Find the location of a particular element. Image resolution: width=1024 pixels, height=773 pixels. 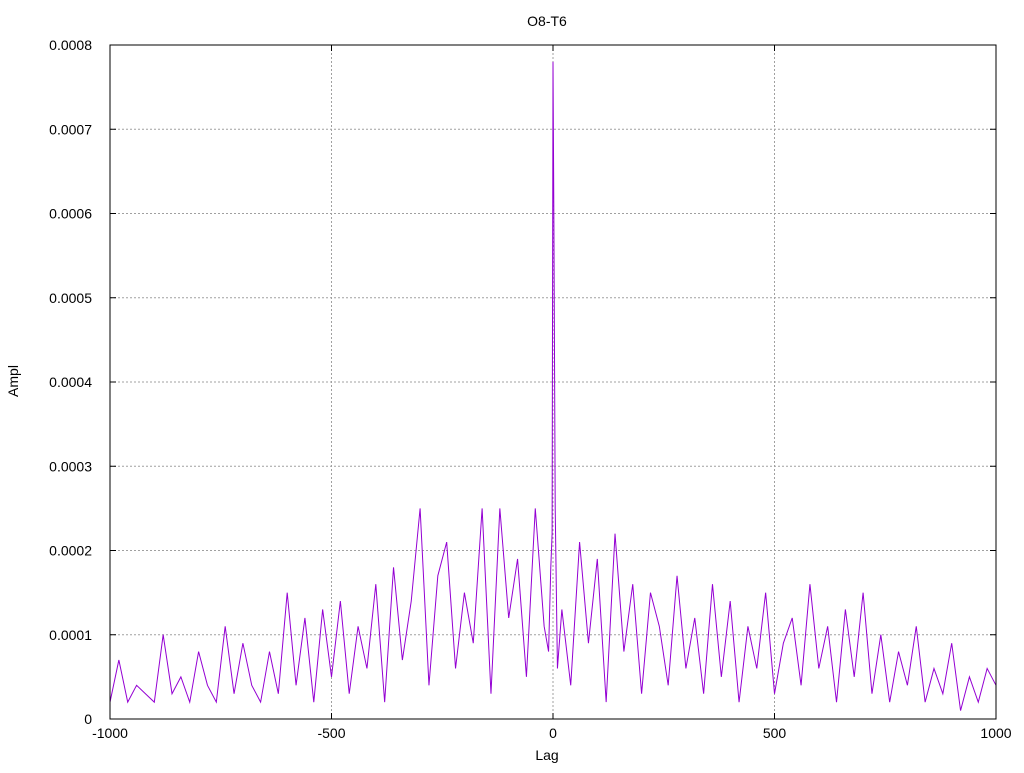

x-axis-label: Lag is located at coordinates (546, 755).